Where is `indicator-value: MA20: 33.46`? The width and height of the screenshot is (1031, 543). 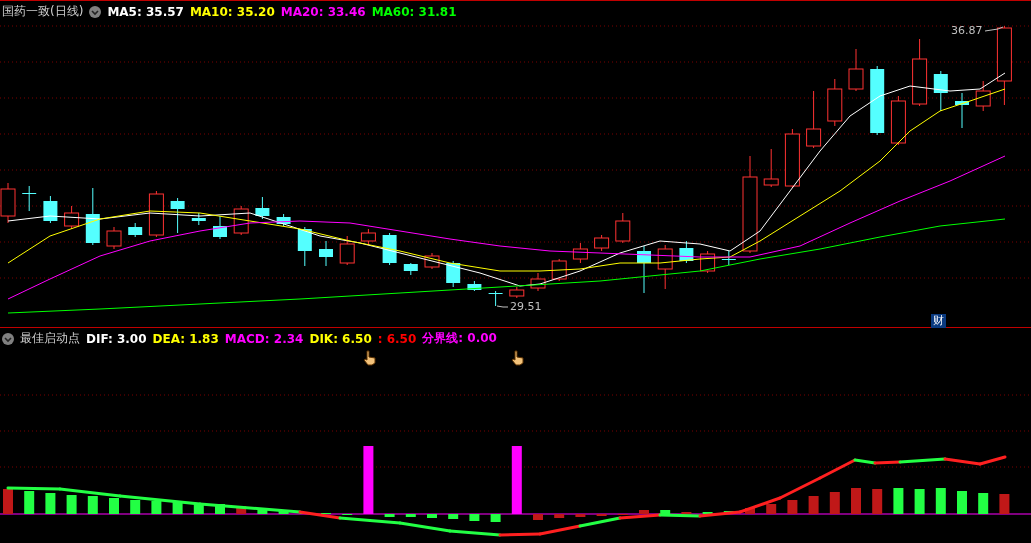
indicator-value: MA20: 33.46 is located at coordinates (323, 11).